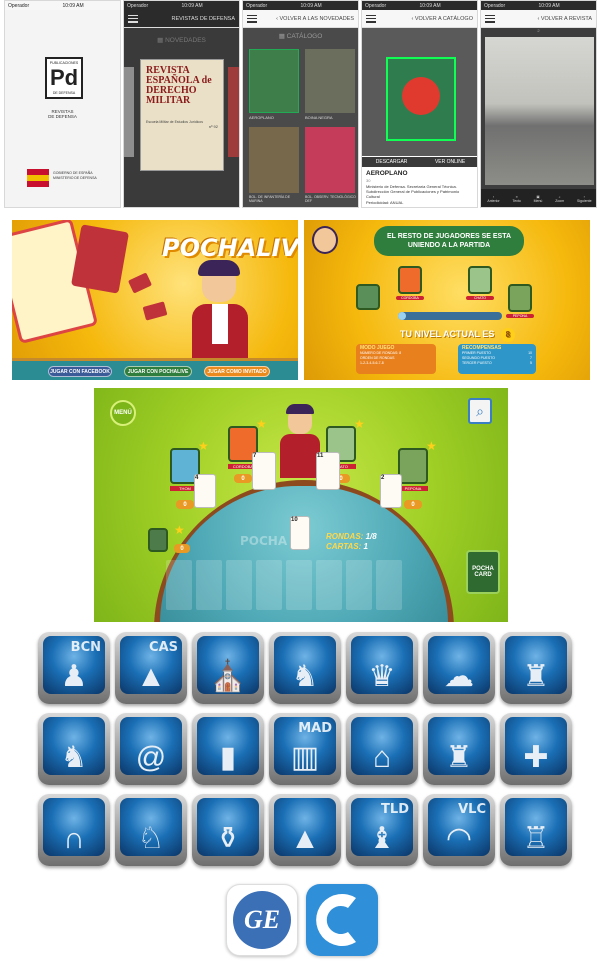 This screenshot has width=604, height=965. Describe the element at coordinates (493, 199) in the screenshot. I see `prev-button: ‹ Anterior` at that location.